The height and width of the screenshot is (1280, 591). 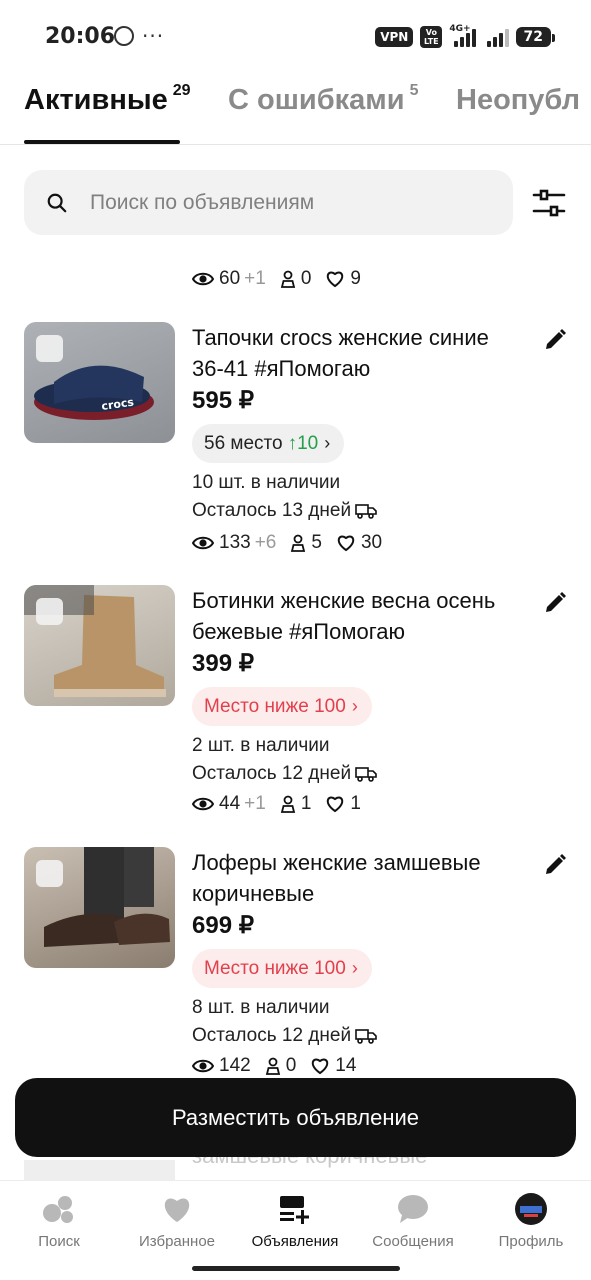 I want to click on nav-messages: Сообщения, so click(x=413, y=1220).